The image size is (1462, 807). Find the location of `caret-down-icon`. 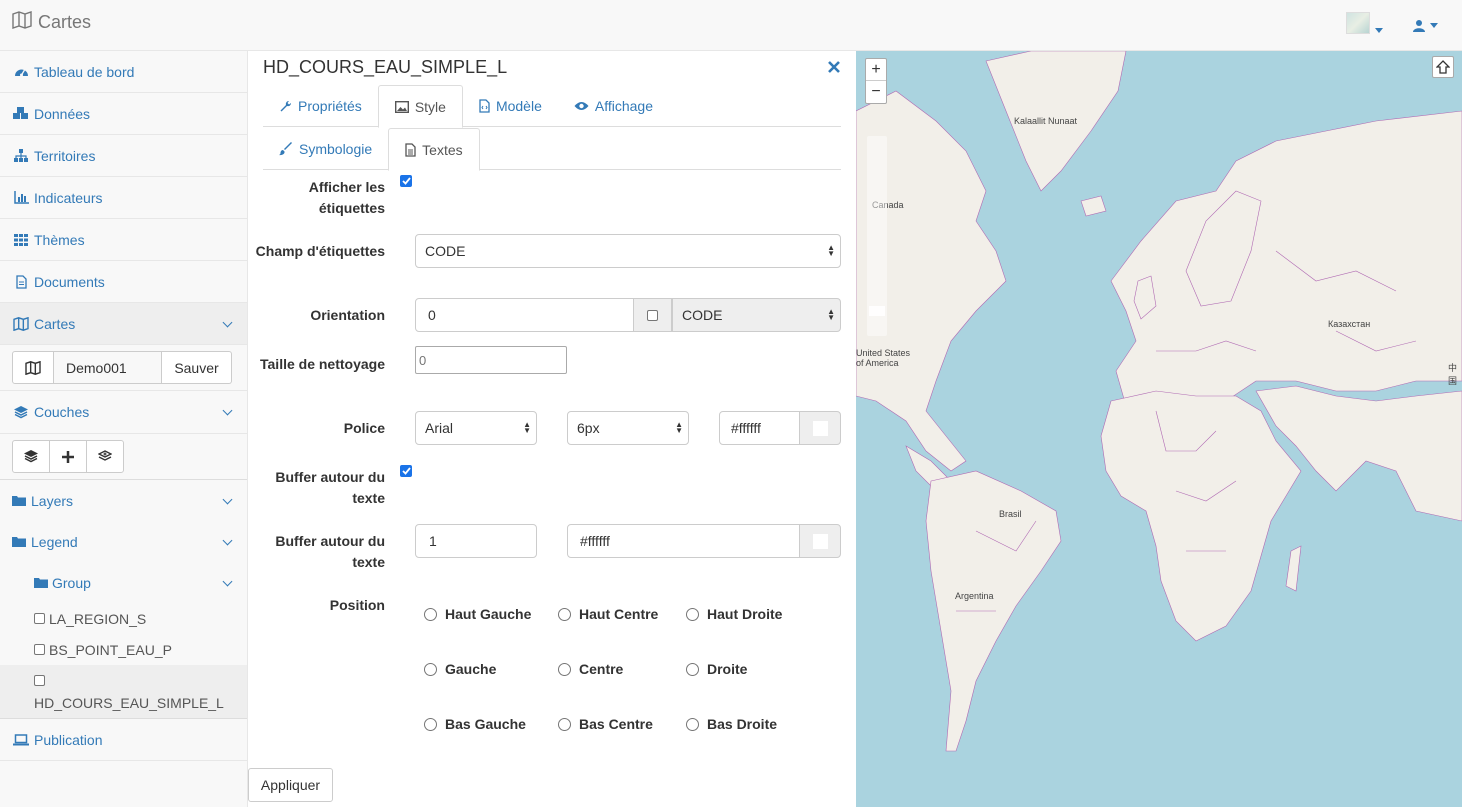

caret-down-icon is located at coordinates (1379, 30).